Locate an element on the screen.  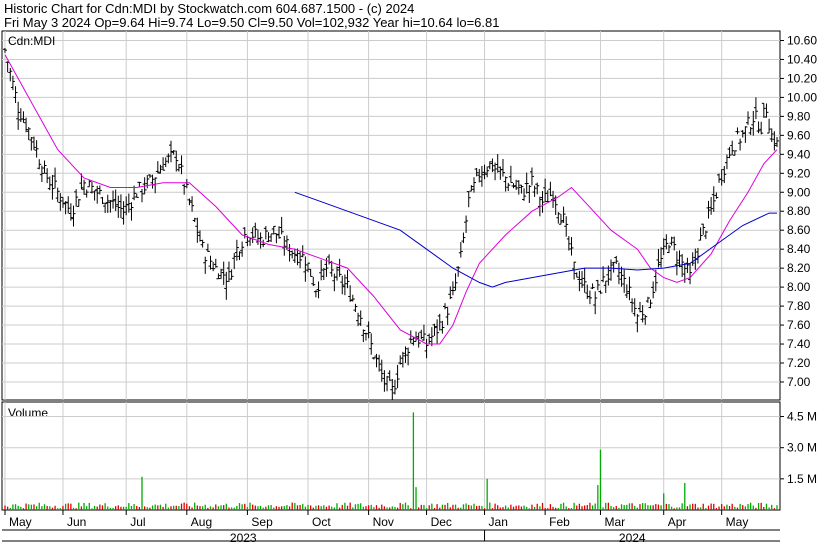
year-label: 2024 is located at coordinates (632, 537).